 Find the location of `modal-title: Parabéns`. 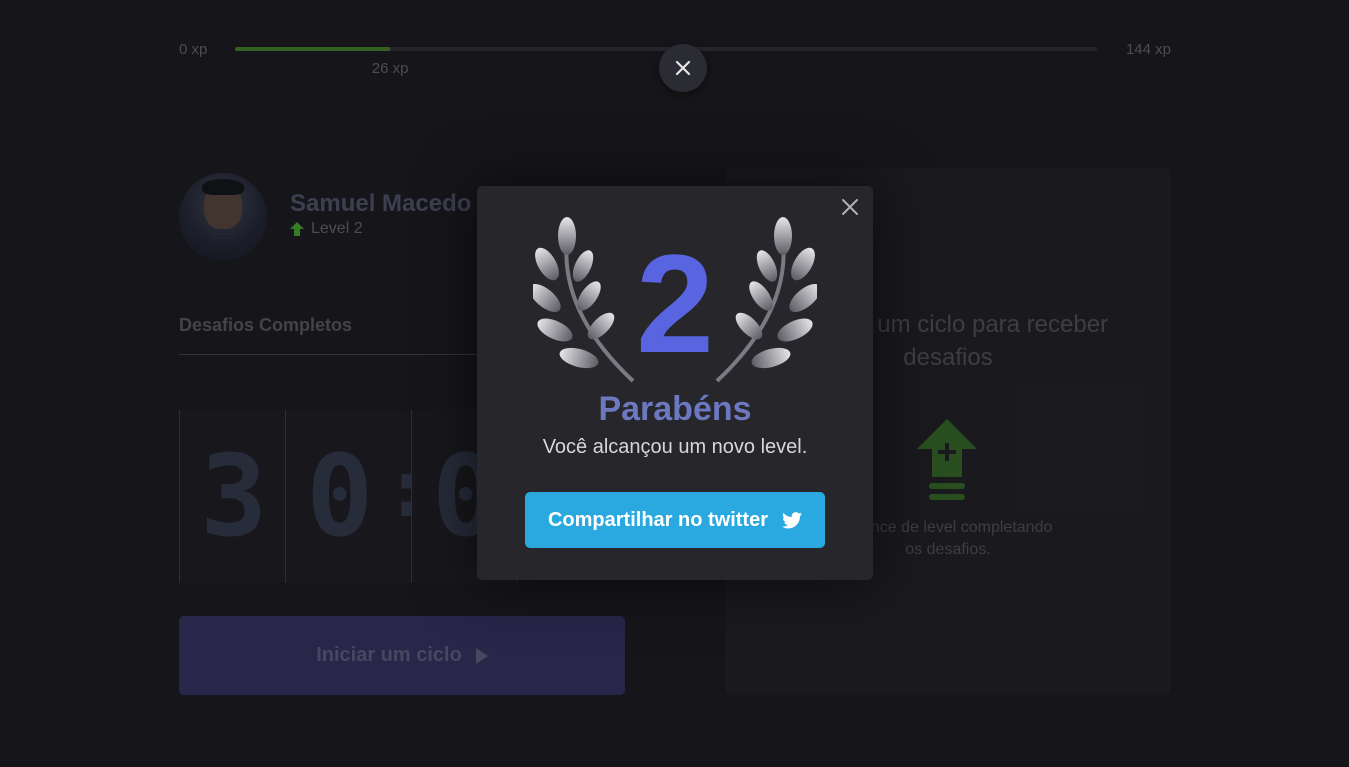

modal-title: Parabéns is located at coordinates (675, 409).